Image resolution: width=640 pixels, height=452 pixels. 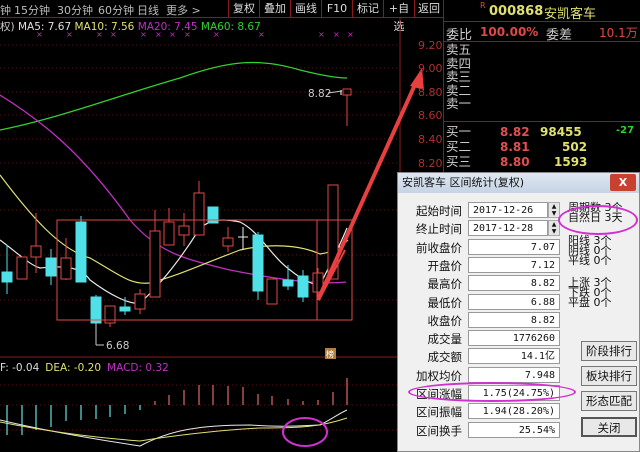 I want to click on highlight-ellipse-macd, so click(x=305, y=432).